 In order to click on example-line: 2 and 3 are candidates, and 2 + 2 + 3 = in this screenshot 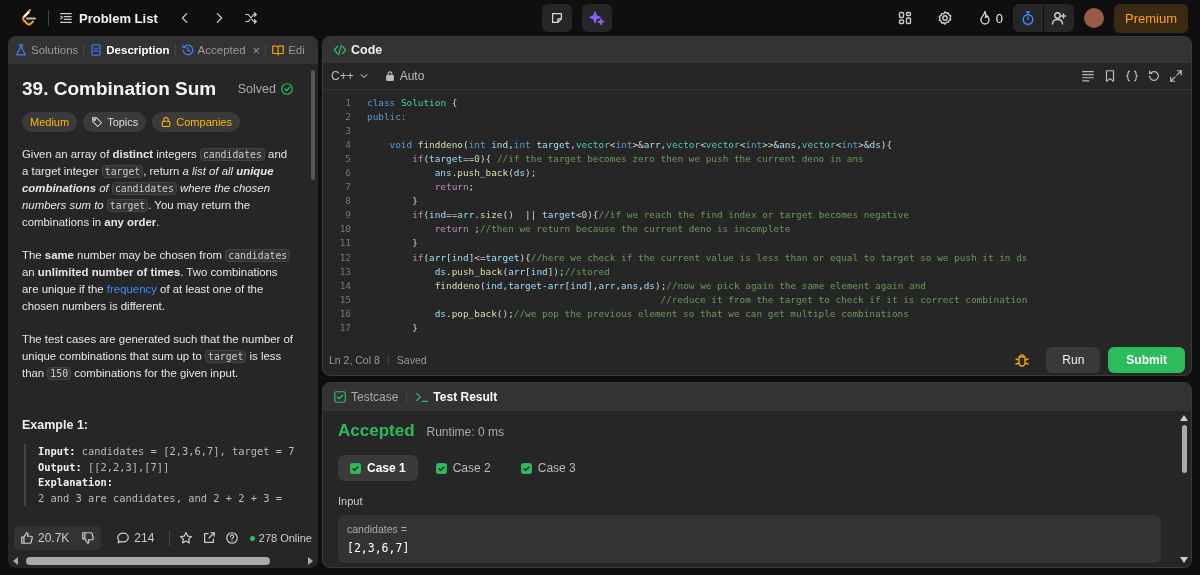, I will do `click(160, 498)`.